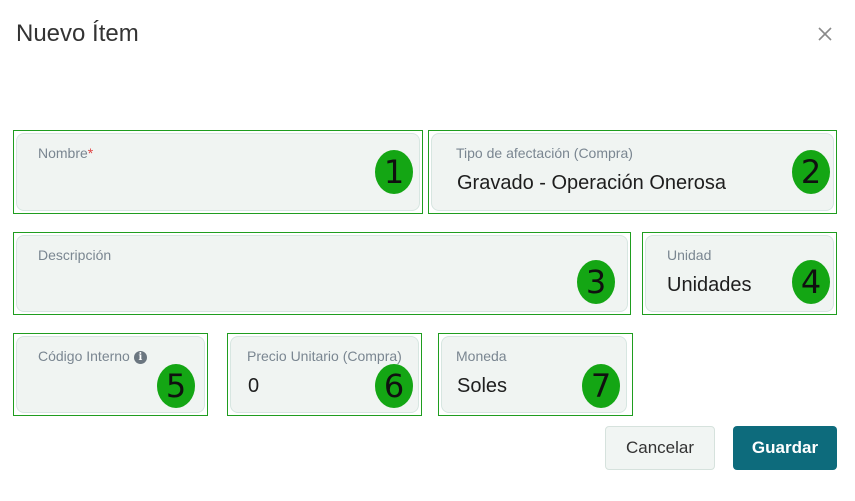 This screenshot has width=855, height=501. I want to click on annotation-badge: 2, so click(811, 172).